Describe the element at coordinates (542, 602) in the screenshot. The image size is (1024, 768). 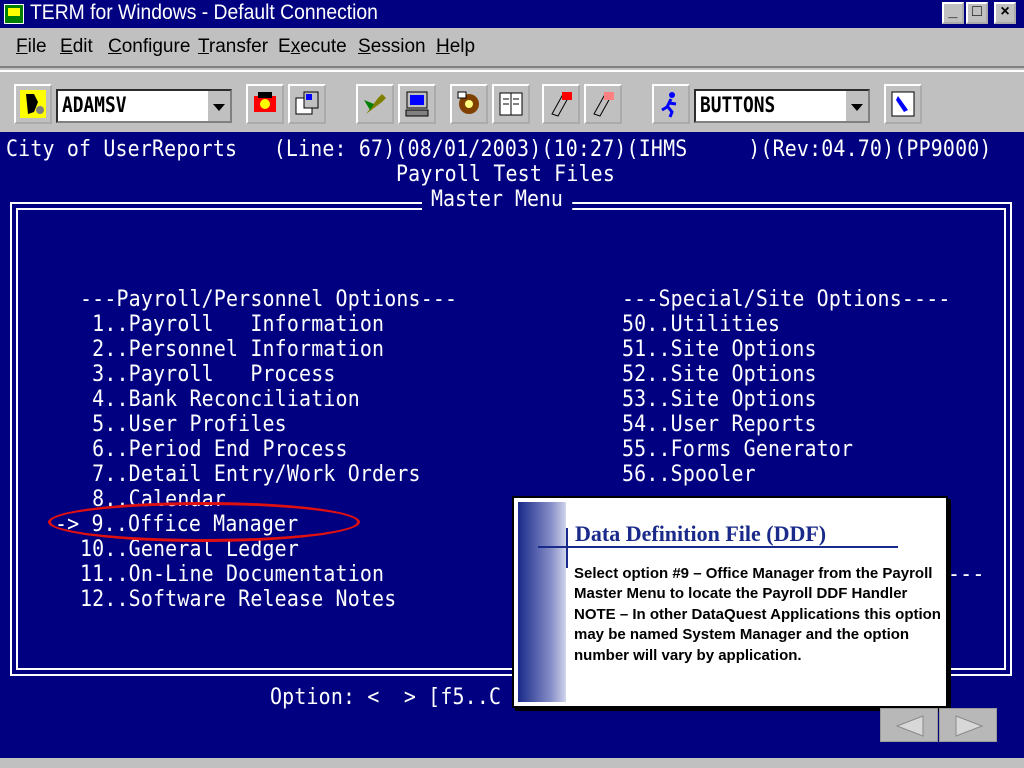
I see `callout-accent-bar` at that location.